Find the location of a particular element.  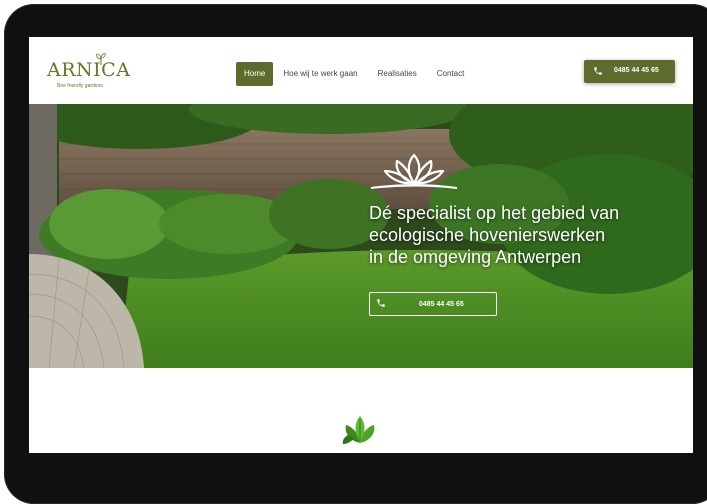

hero-phone-button: 0485 44 45 65 is located at coordinates (433, 304).